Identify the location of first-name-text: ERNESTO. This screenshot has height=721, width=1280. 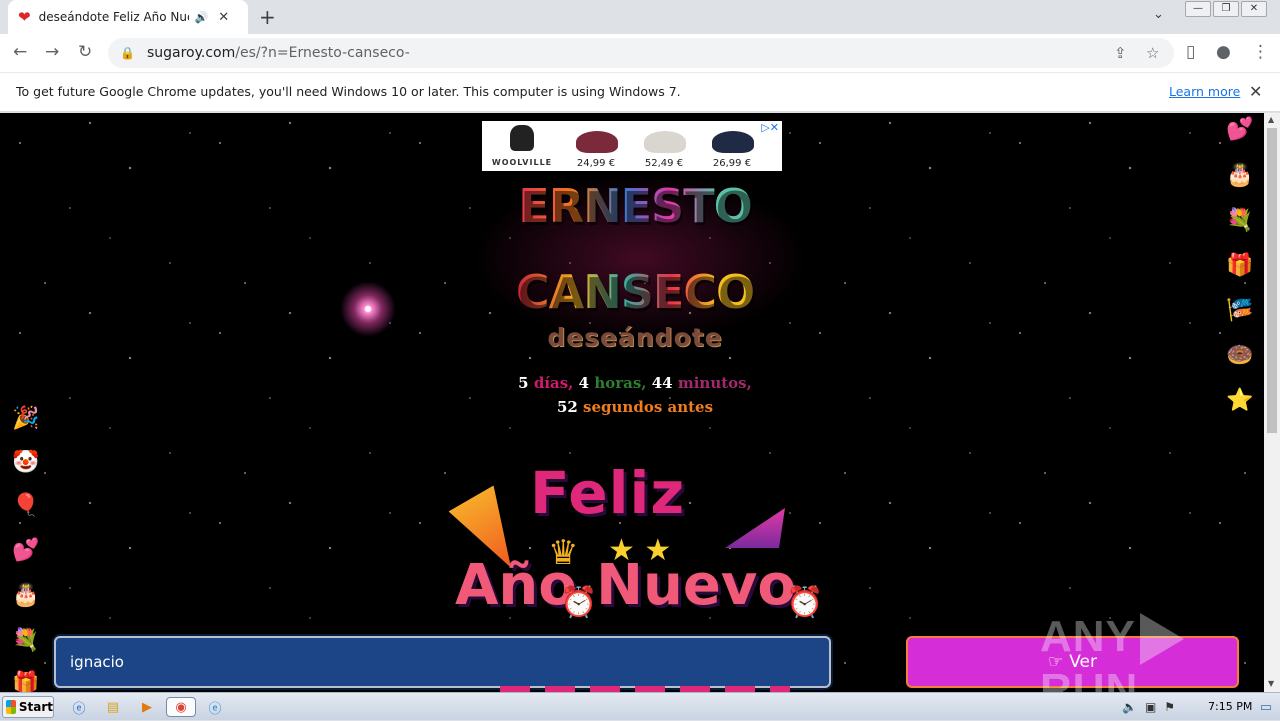
(635, 206).